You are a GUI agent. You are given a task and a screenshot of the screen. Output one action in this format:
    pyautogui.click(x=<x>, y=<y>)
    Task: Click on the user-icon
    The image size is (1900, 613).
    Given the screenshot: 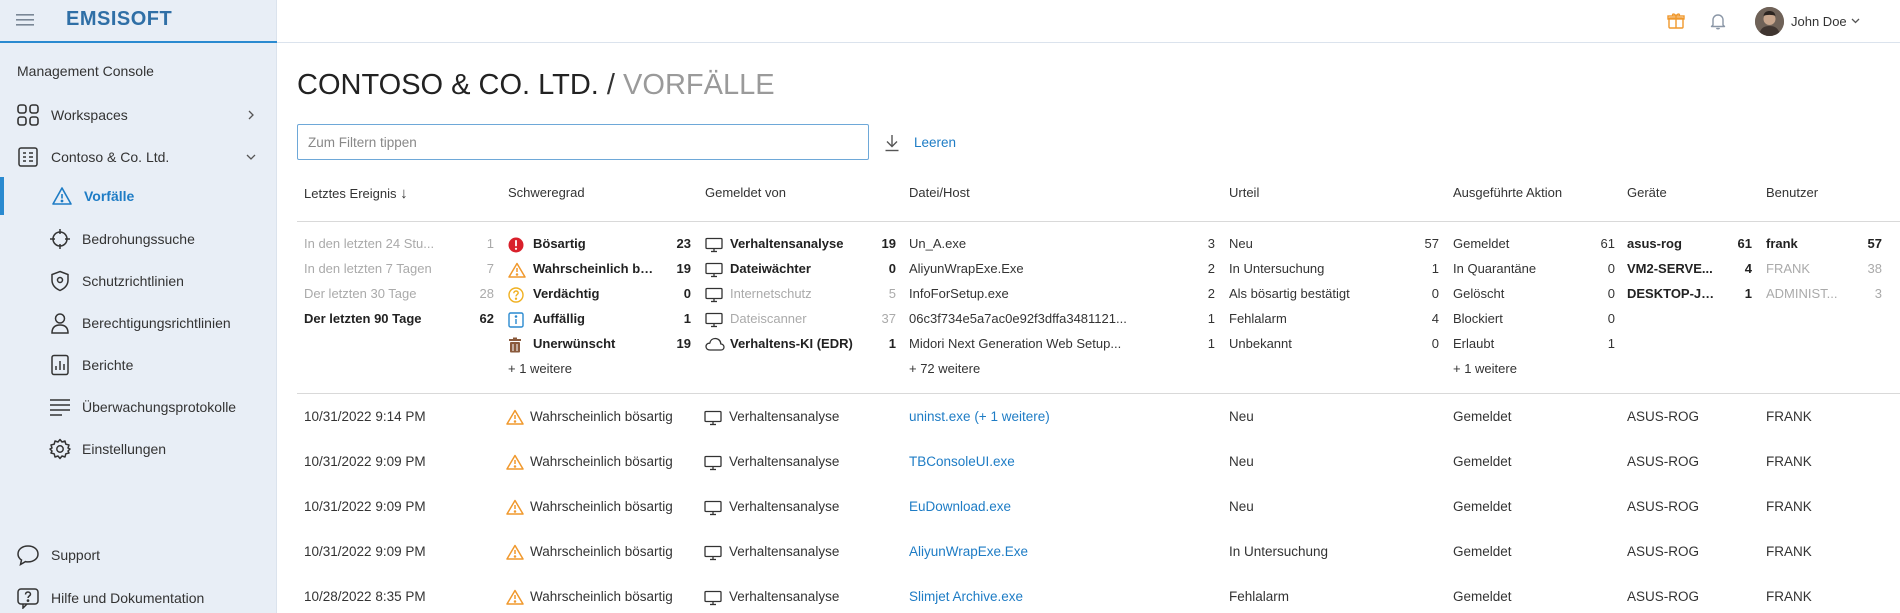 What is the action you would take?
    pyautogui.click(x=60, y=323)
    